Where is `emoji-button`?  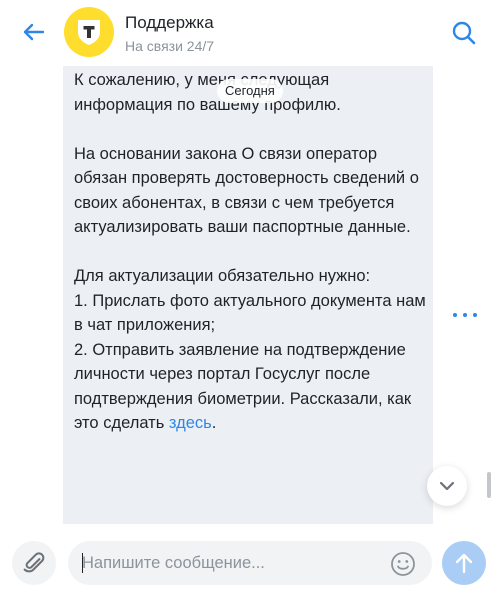
emoji-button is located at coordinates (403, 564).